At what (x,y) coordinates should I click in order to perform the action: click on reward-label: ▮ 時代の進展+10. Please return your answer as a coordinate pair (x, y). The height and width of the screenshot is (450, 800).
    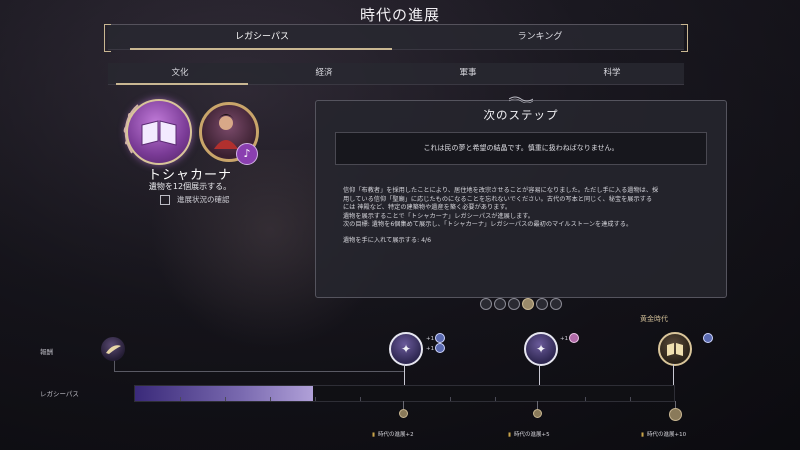
    Looking at the image, I should click on (663, 434).